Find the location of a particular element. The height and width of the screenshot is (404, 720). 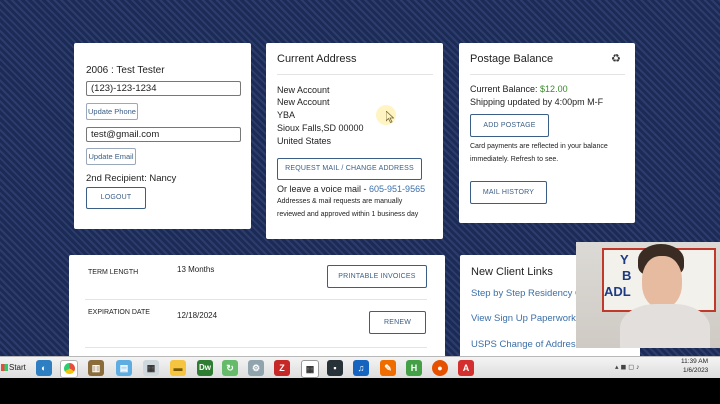

dreamweaver-icon: Dw is located at coordinates (205, 368).